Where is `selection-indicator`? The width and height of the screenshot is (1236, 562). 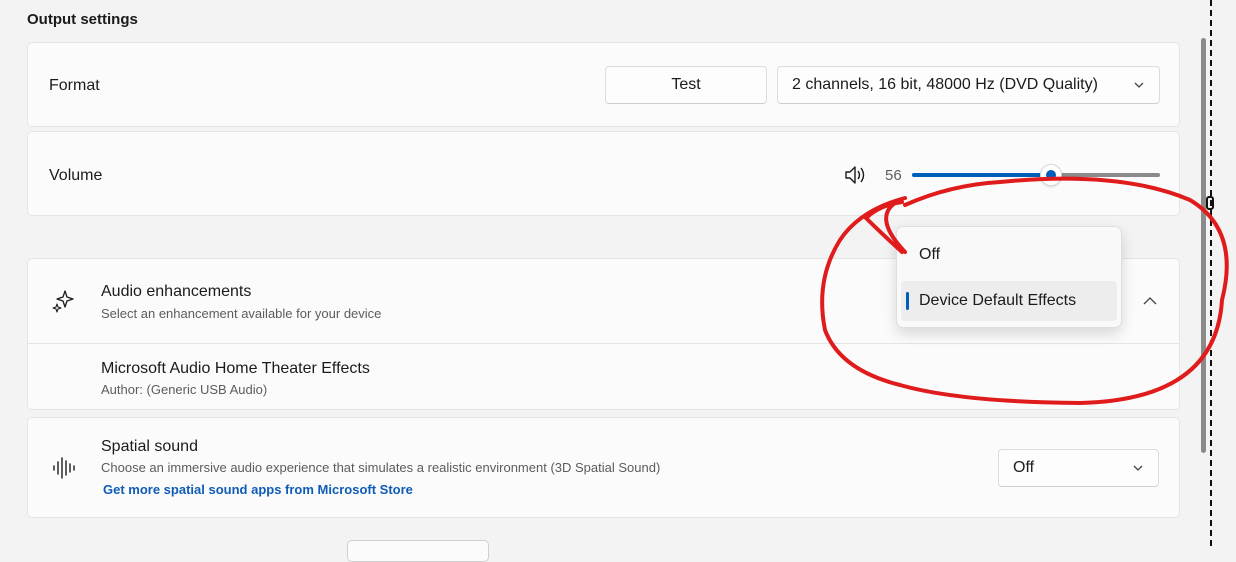
selection-indicator is located at coordinates (907, 301).